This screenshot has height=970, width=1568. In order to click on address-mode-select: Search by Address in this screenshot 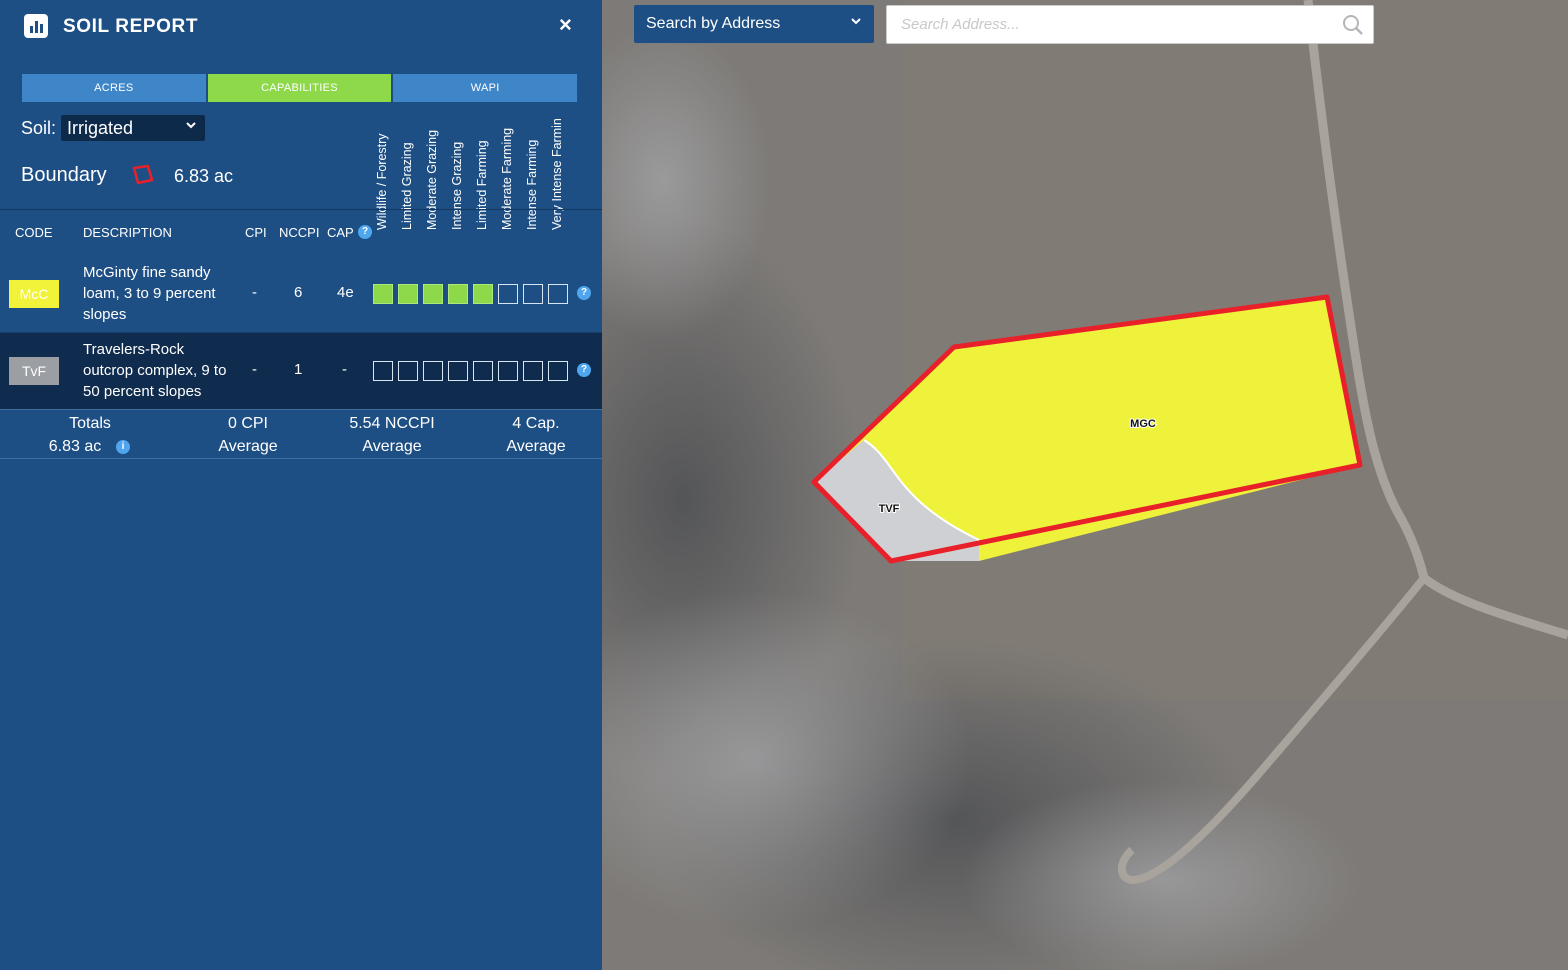, I will do `click(754, 24)`.